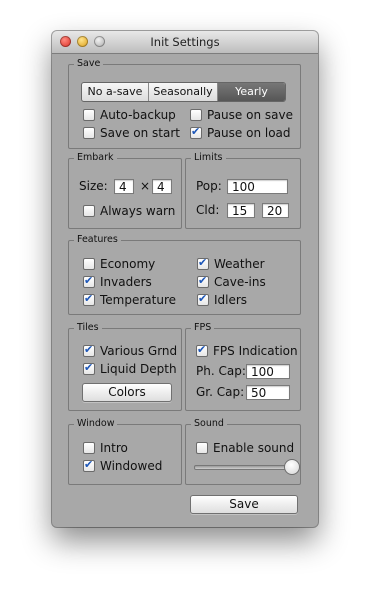 This screenshot has height=599, width=369. Describe the element at coordinates (88, 327) in the screenshot. I see `tiles-group-label: Tiles` at that location.